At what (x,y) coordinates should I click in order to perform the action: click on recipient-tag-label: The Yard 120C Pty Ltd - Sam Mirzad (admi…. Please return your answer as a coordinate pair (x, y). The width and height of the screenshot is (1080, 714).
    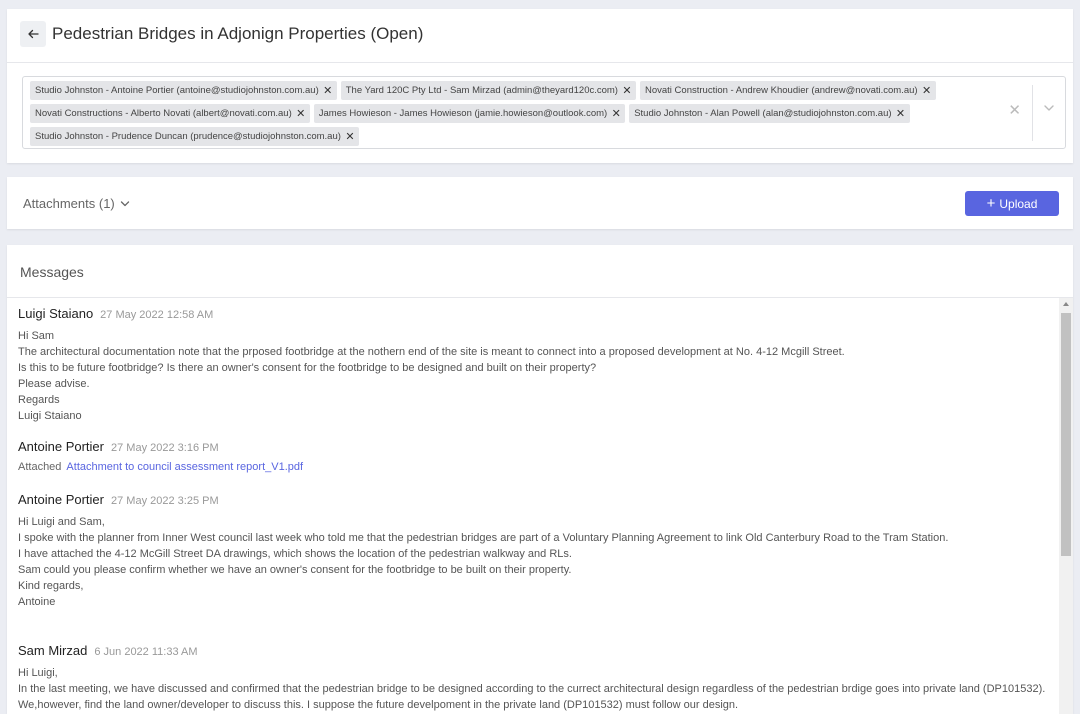
    Looking at the image, I should click on (481, 90).